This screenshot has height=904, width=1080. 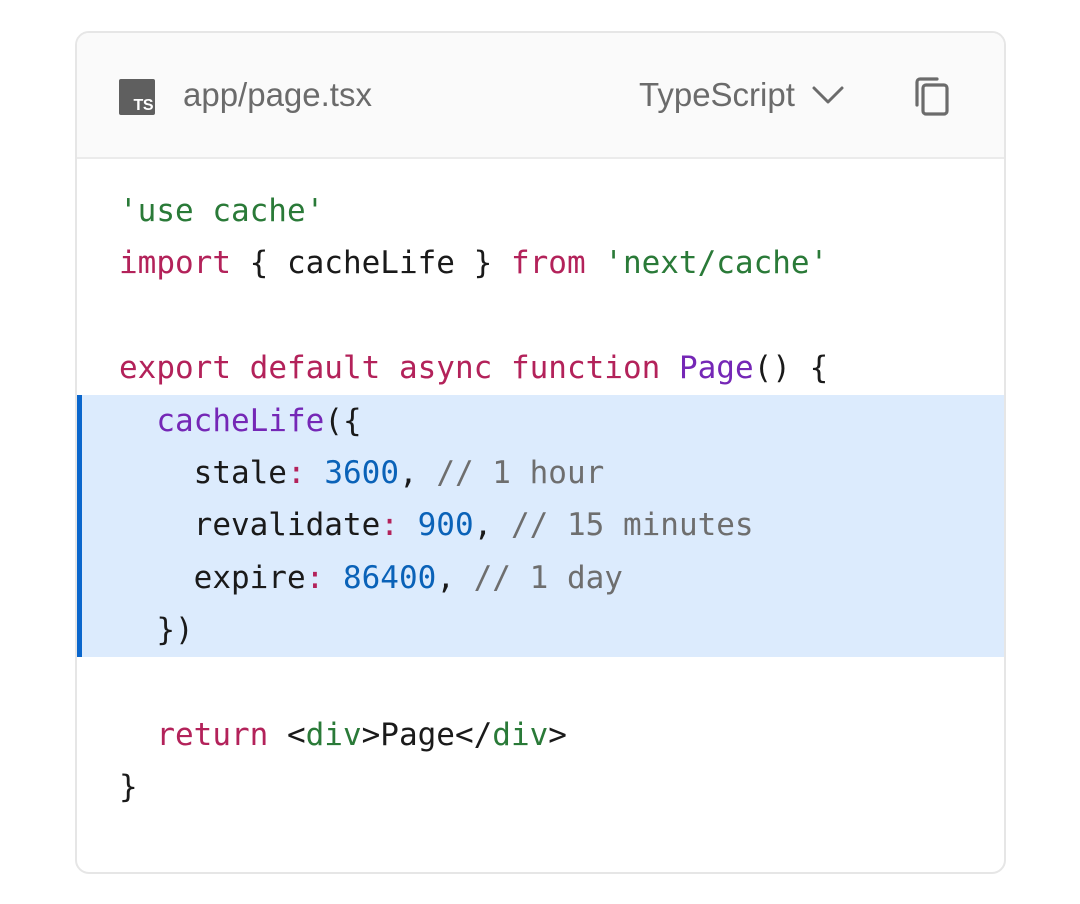 I want to click on file-name: app/page.tsx, so click(x=277, y=94).